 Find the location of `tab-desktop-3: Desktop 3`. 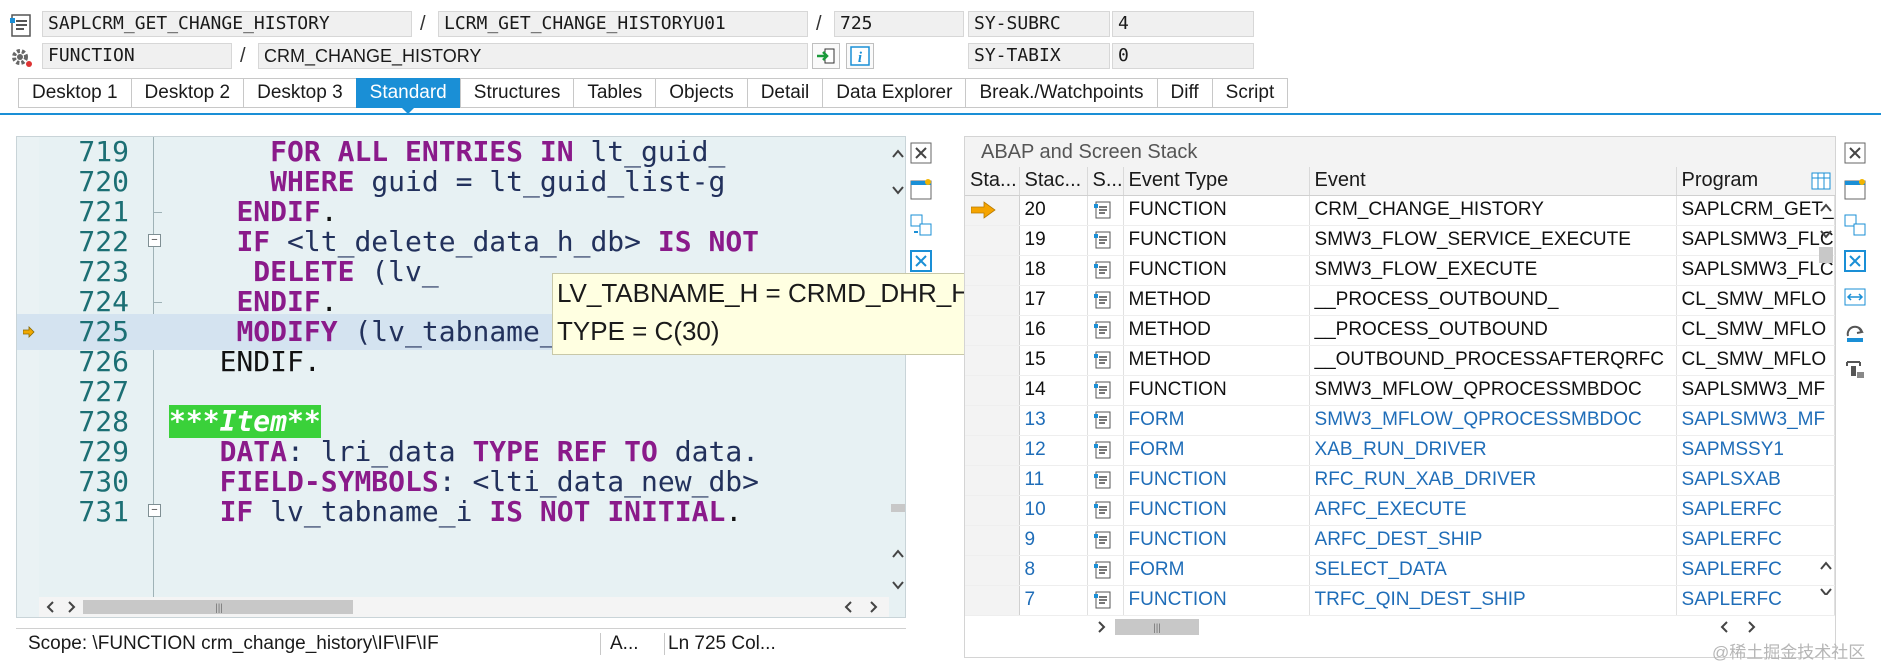

tab-desktop-3: Desktop 3 is located at coordinates (299, 93).